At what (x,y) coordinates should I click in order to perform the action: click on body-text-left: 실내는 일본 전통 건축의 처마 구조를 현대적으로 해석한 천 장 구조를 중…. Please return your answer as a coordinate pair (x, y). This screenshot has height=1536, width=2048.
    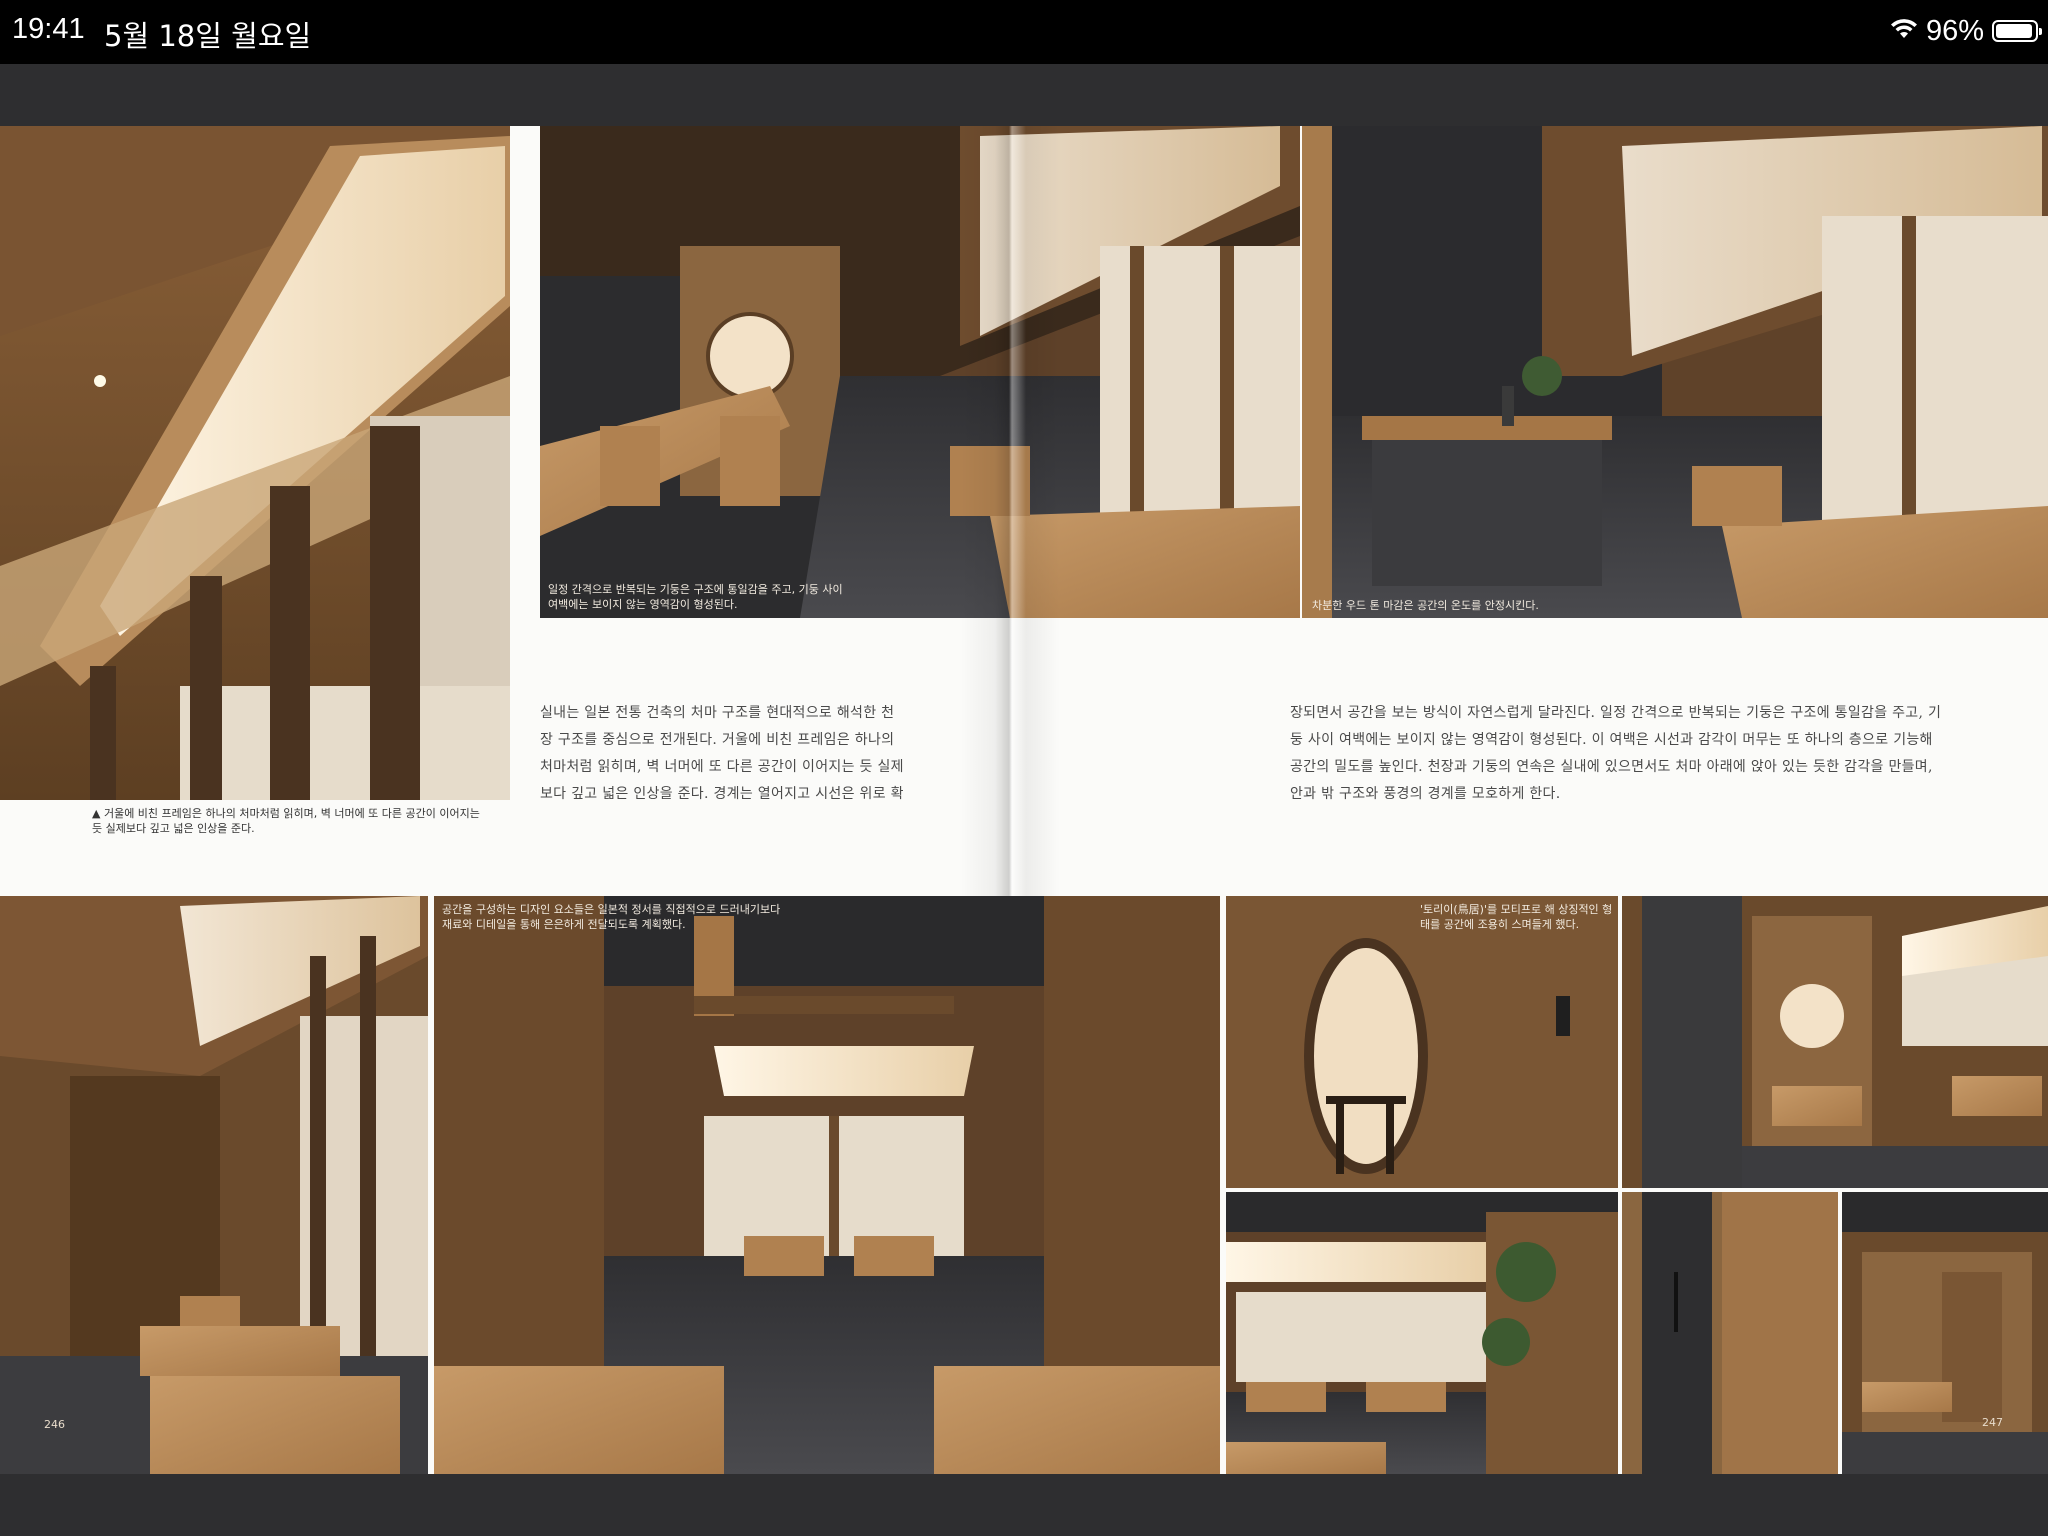
    Looking at the image, I should click on (740, 754).